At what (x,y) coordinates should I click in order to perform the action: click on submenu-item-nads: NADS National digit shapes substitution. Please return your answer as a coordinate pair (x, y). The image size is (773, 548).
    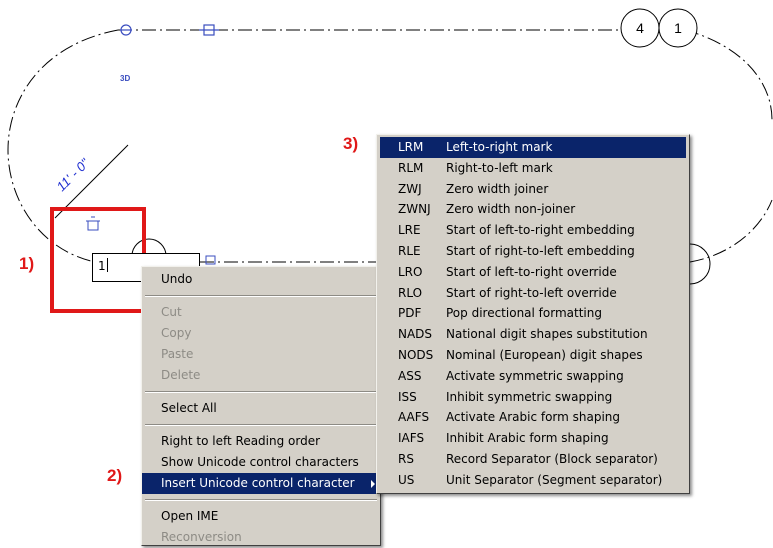
    Looking at the image, I should click on (533, 334).